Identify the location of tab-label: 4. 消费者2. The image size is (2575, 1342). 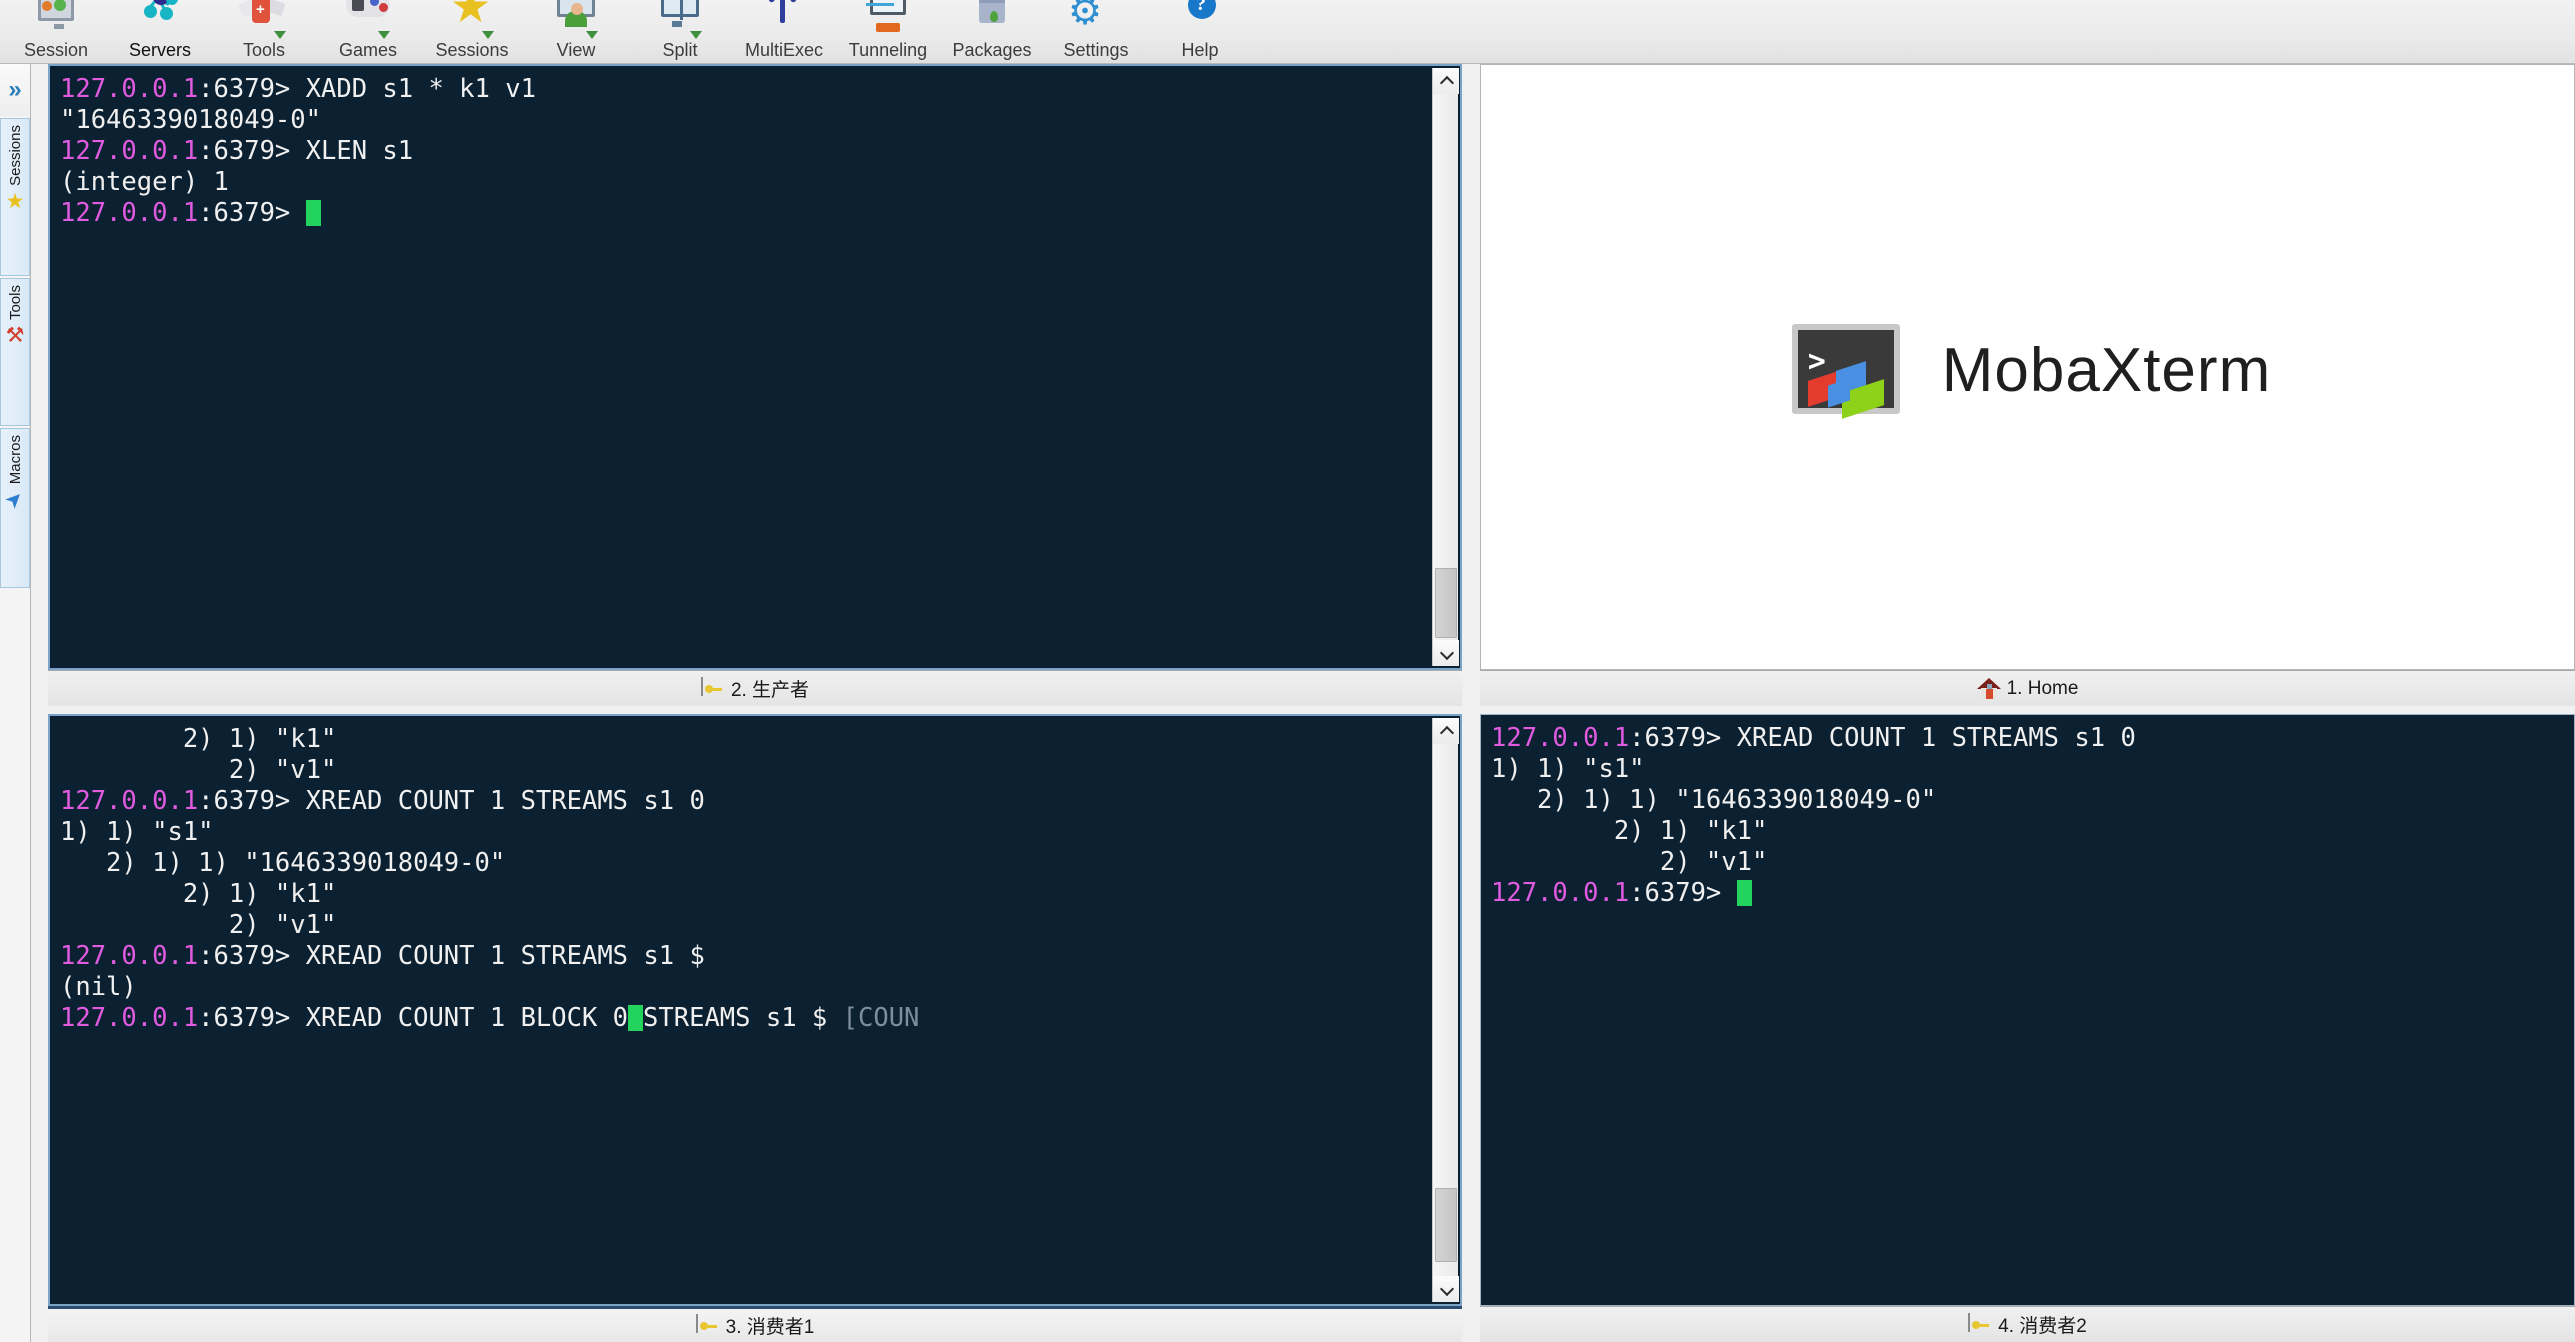
(2042, 1326).